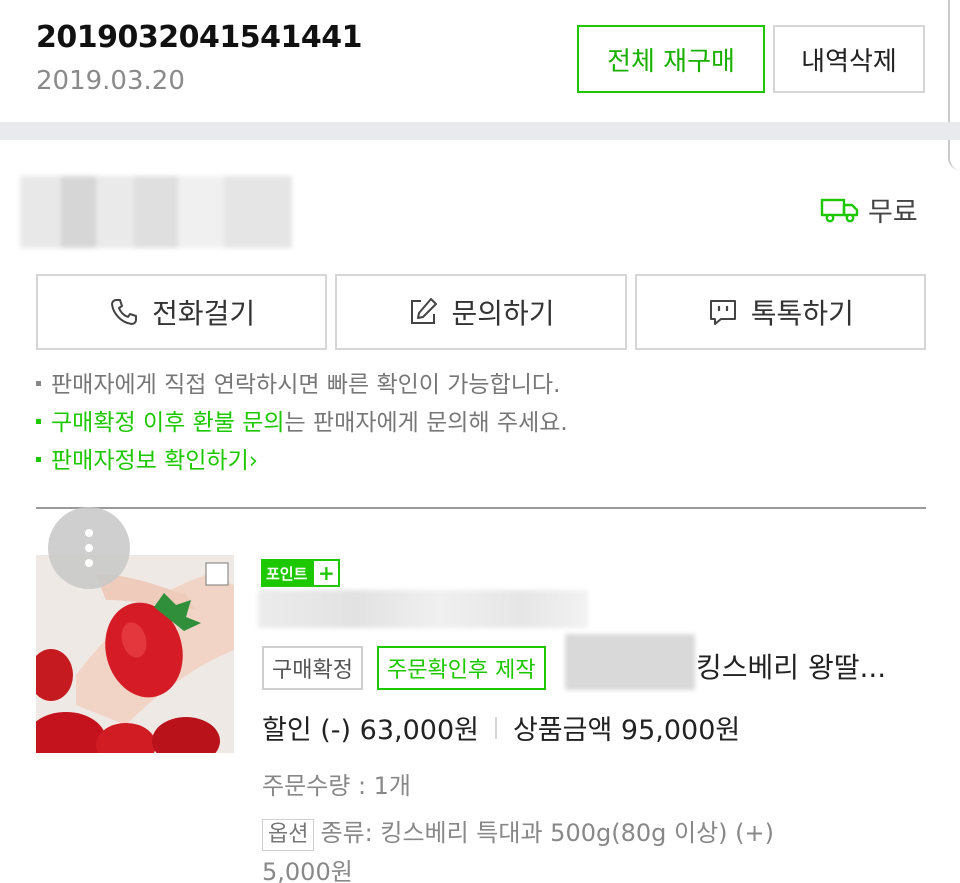 The width and height of the screenshot is (960, 883). Describe the element at coordinates (503, 313) in the screenshot. I see `inquiry-button-label: 문의하기` at that location.